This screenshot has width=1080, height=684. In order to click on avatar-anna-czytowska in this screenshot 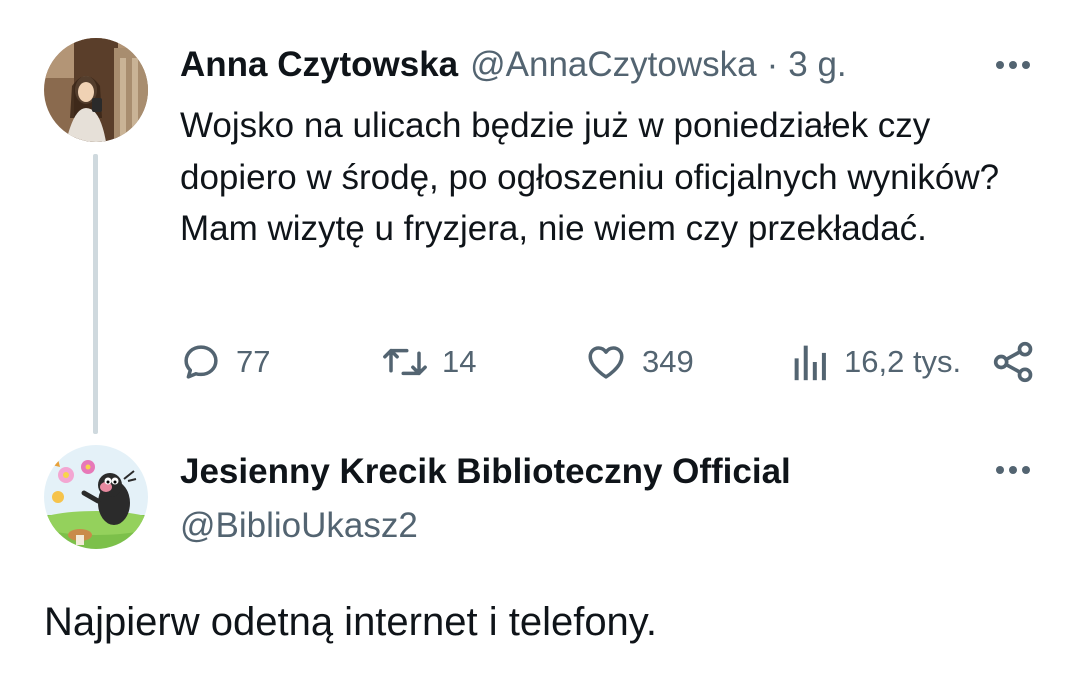, I will do `click(96, 90)`.